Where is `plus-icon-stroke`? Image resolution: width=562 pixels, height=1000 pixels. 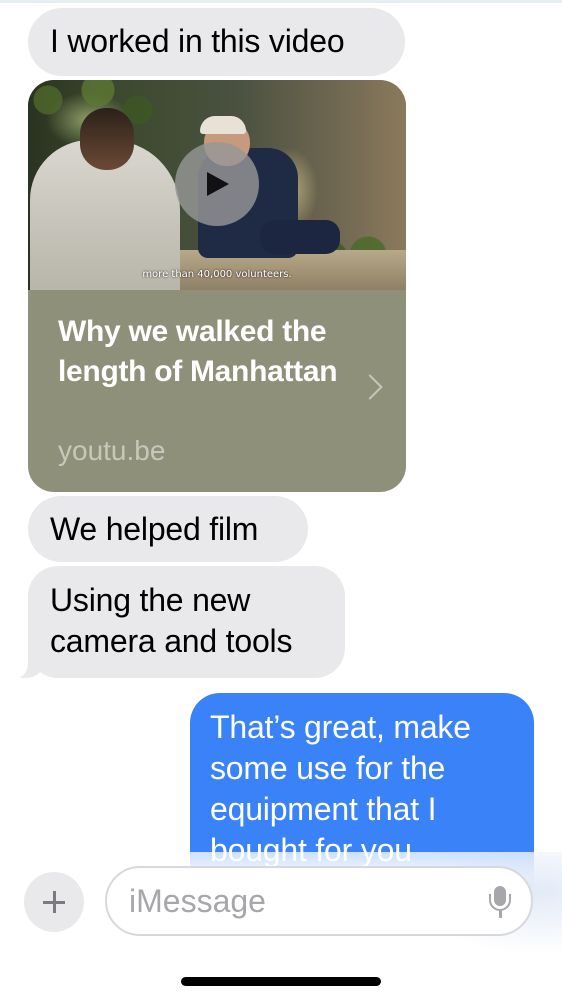 plus-icon-stroke is located at coordinates (54, 902).